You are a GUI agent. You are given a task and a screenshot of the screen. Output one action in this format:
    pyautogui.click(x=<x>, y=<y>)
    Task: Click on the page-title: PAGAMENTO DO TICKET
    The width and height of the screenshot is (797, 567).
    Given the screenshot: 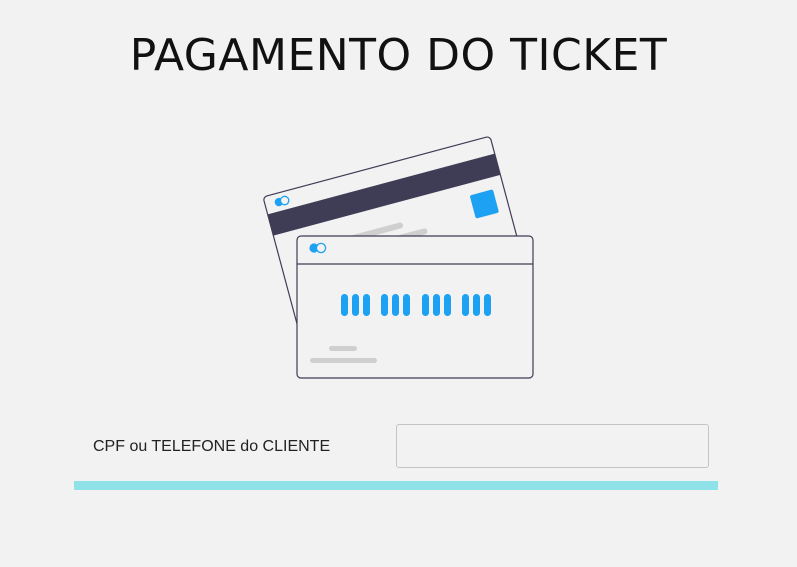 What is the action you would take?
    pyautogui.click(x=398, y=55)
    